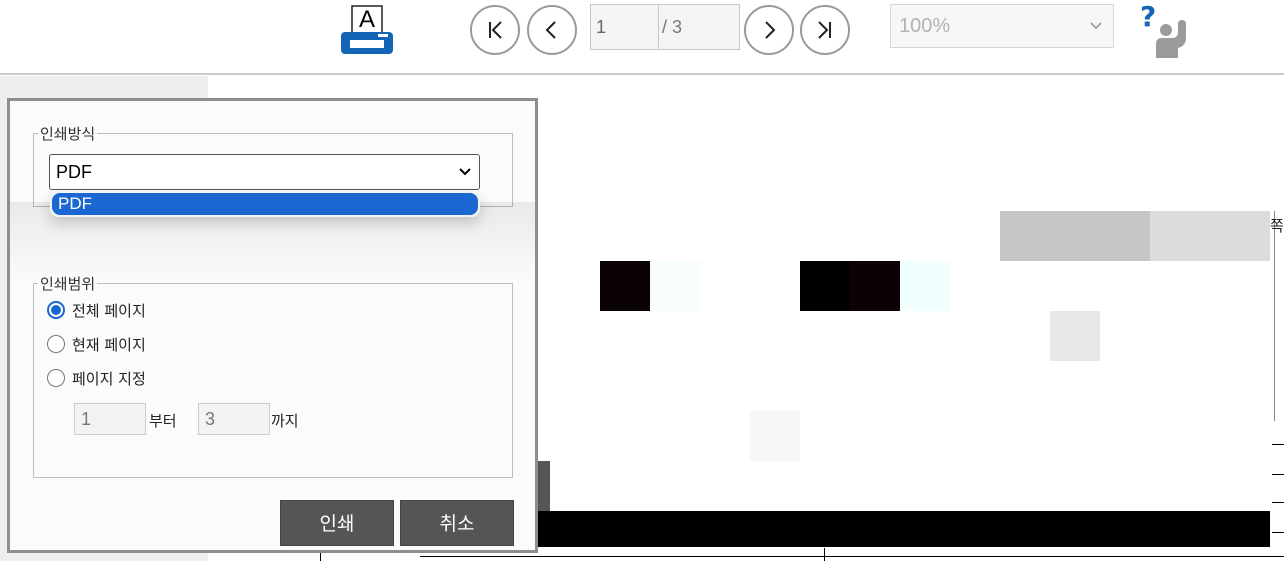 The image size is (1284, 561). I want to click on next-page-button, so click(769, 30).